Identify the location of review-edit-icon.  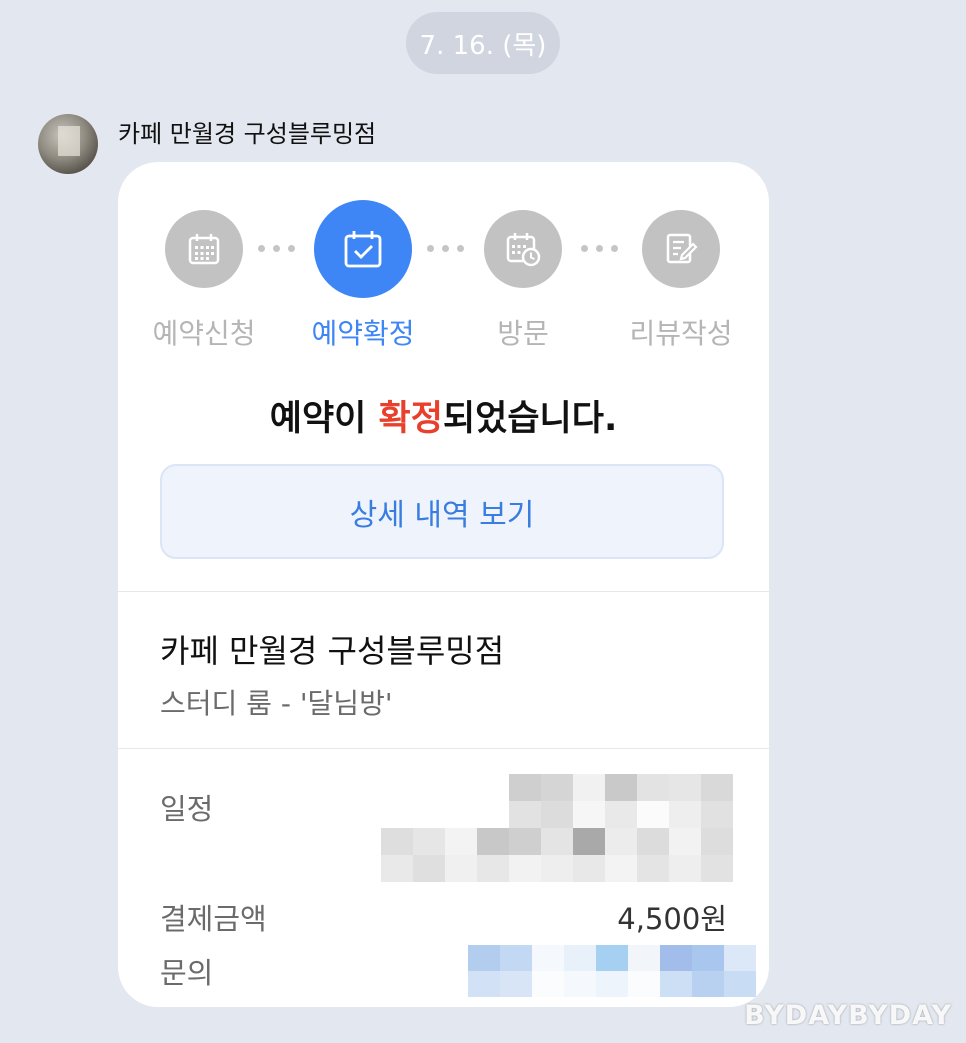
(681, 249).